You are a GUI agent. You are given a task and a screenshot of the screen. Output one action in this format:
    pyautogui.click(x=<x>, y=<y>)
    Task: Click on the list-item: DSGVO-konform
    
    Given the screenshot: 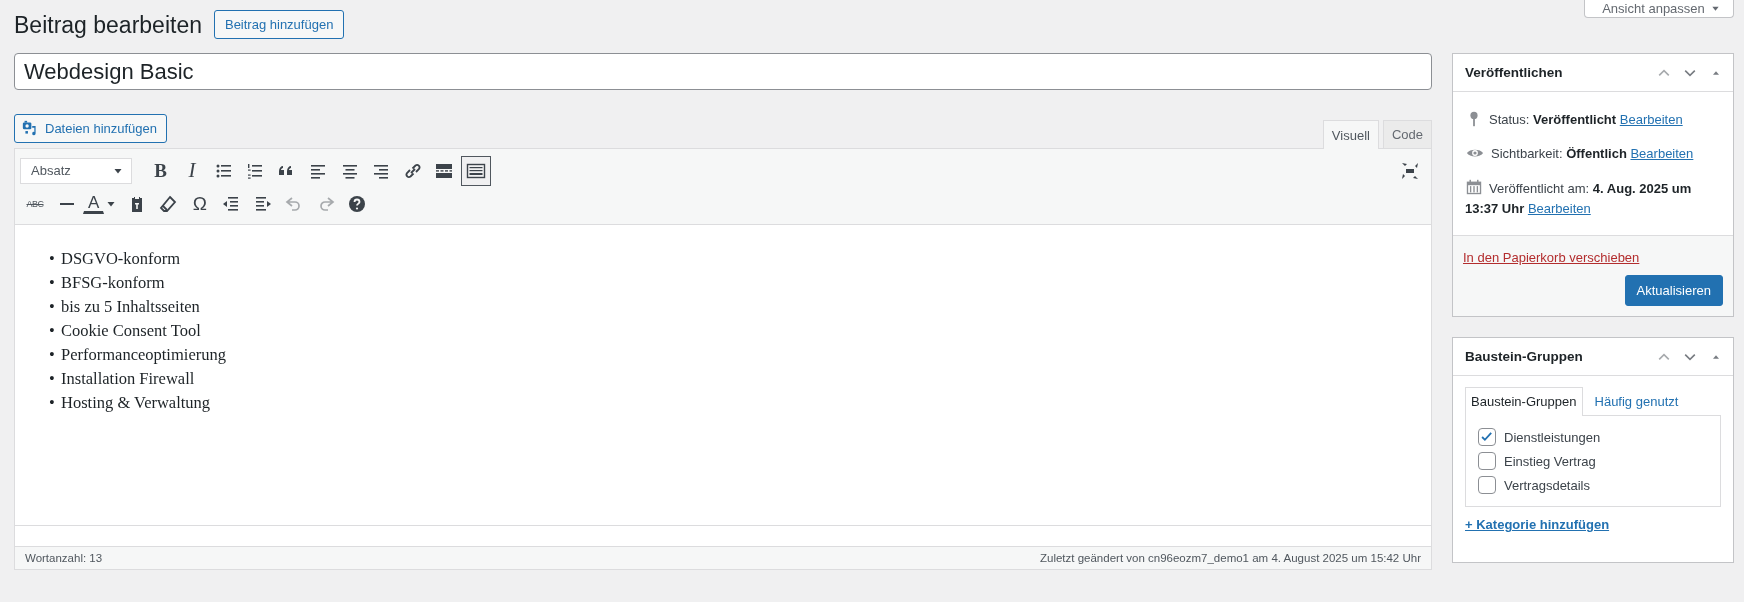 What is the action you would take?
    pyautogui.click(x=121, y=259)
    